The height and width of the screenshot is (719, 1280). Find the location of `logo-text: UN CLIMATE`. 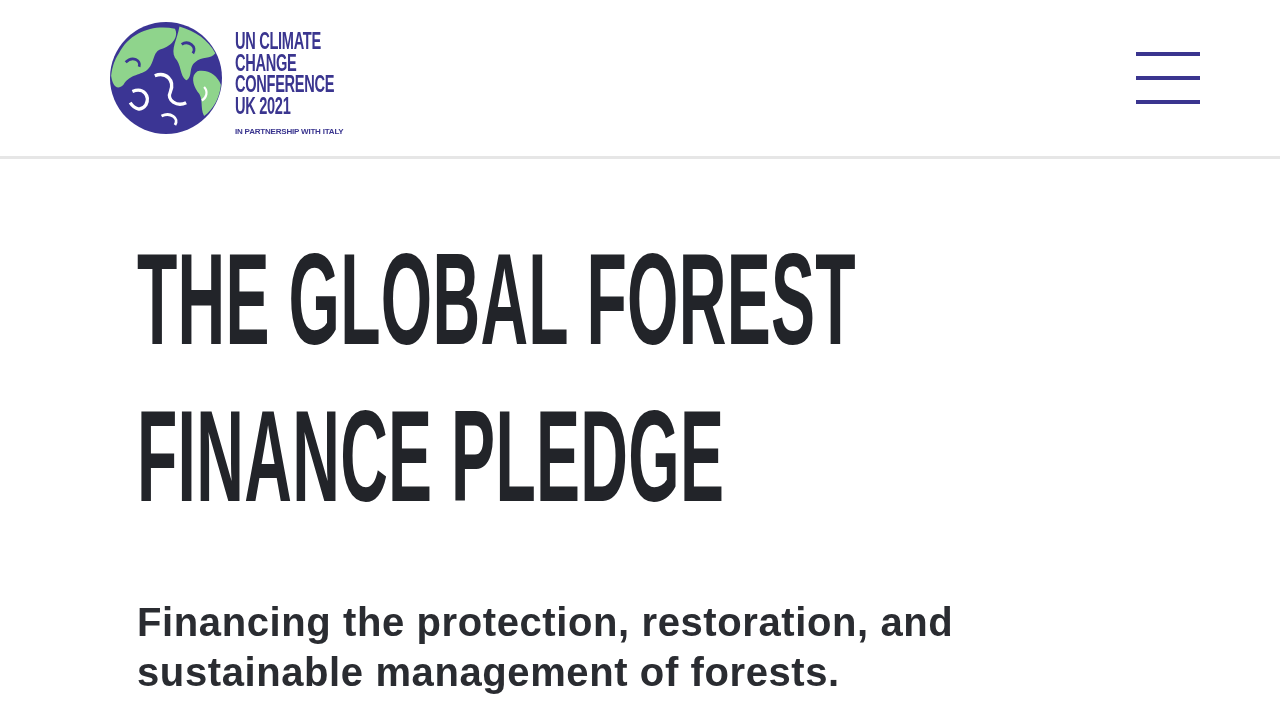

logo-text: UN CLIMATE is located at coordinates (278, 41).